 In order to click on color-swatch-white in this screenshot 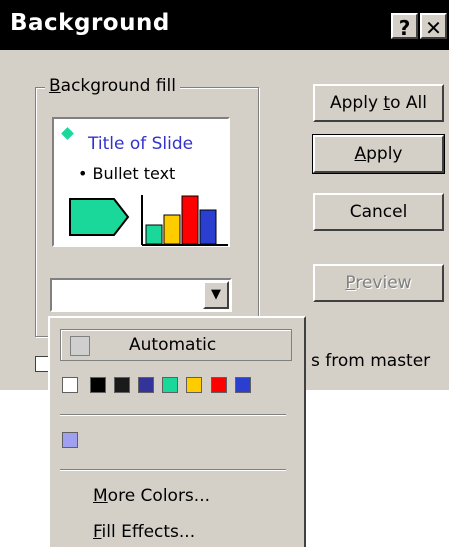, I will do `click(70, 385)`.